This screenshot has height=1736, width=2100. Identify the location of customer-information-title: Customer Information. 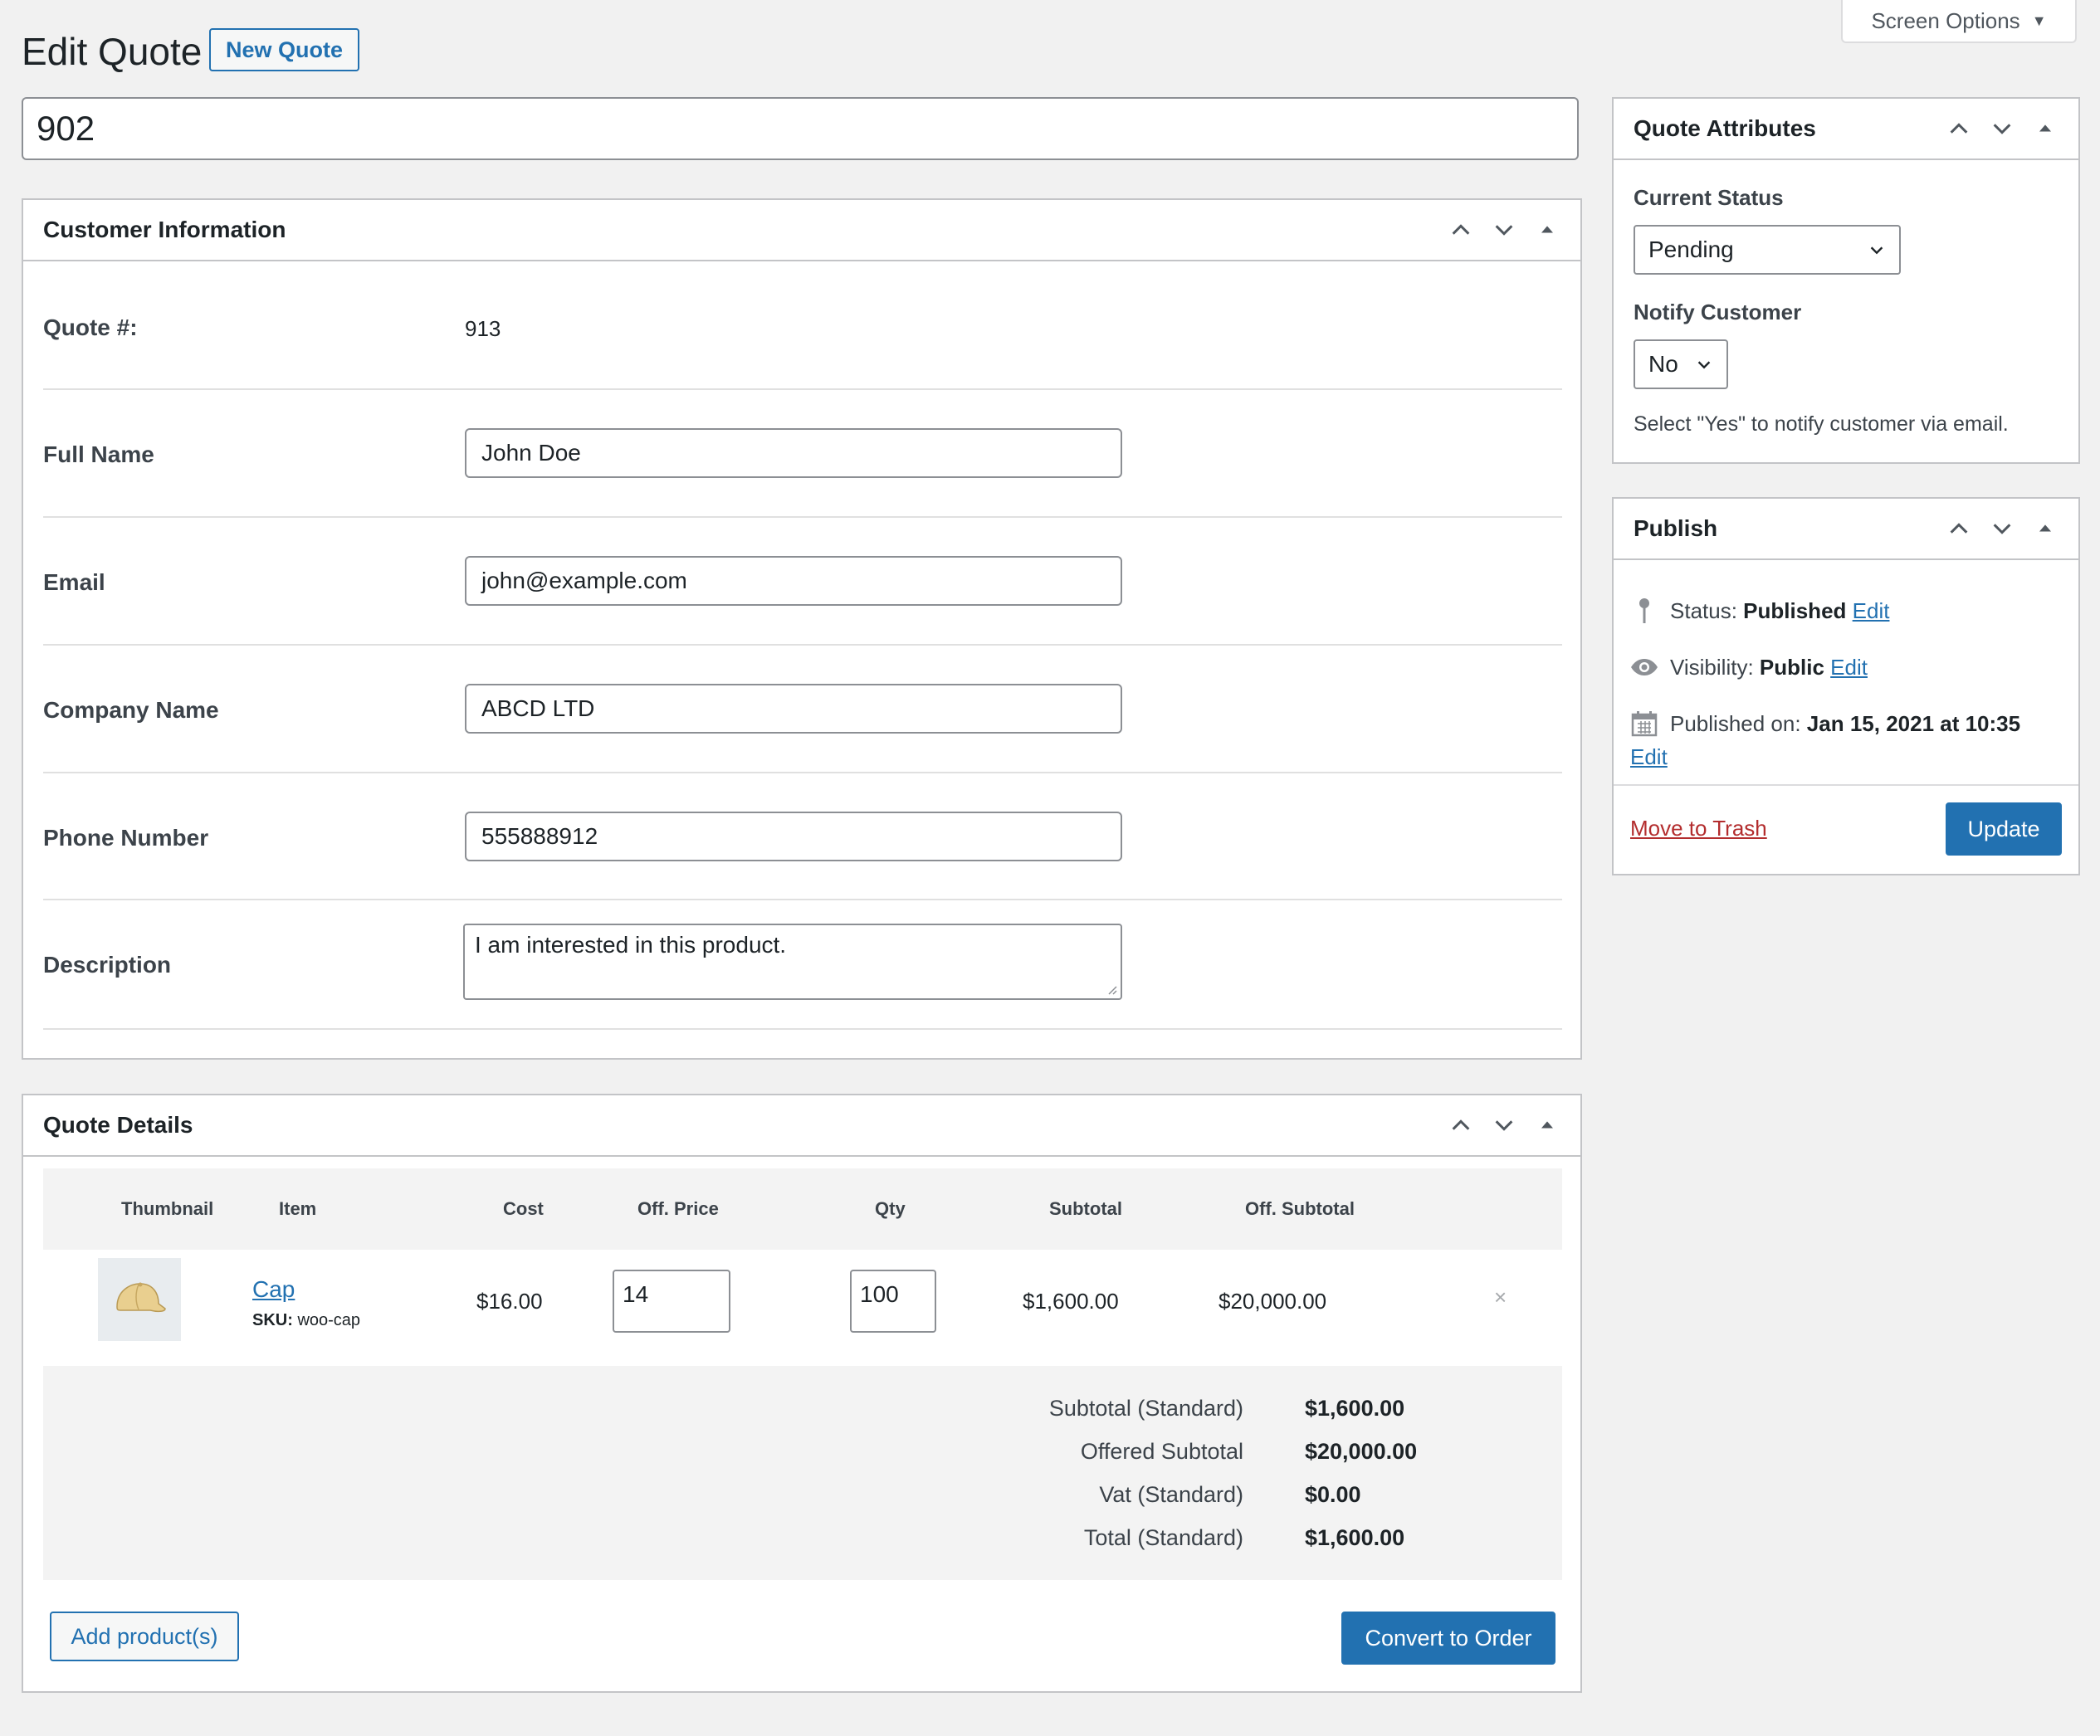
(164, 229).